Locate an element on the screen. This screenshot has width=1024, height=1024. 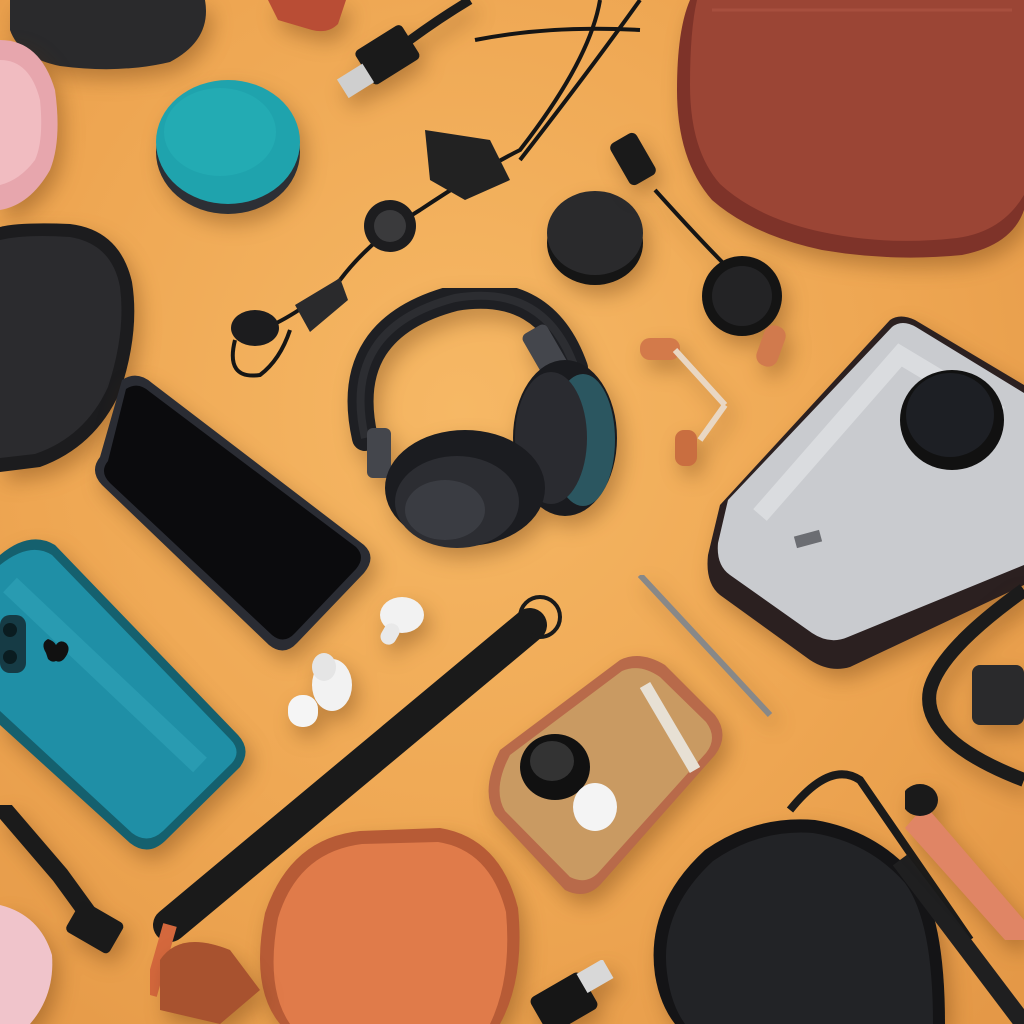
usb-stick is located at coordinates (572, 992).